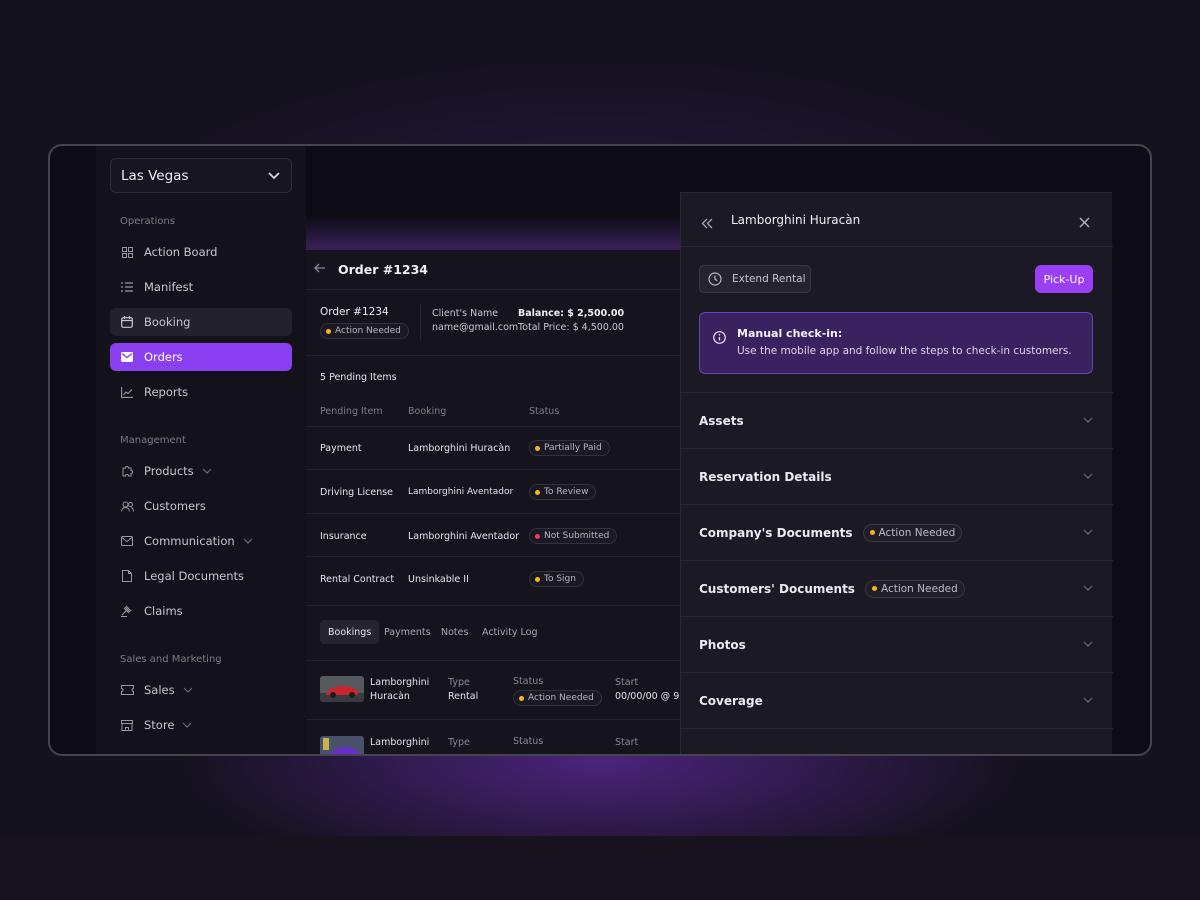 This screenshot has width=1200, height=900. What do you see at coordinates (897, 420) in the screenshot?
I see `section-assets: Assets` at bounding box center [897, 420].